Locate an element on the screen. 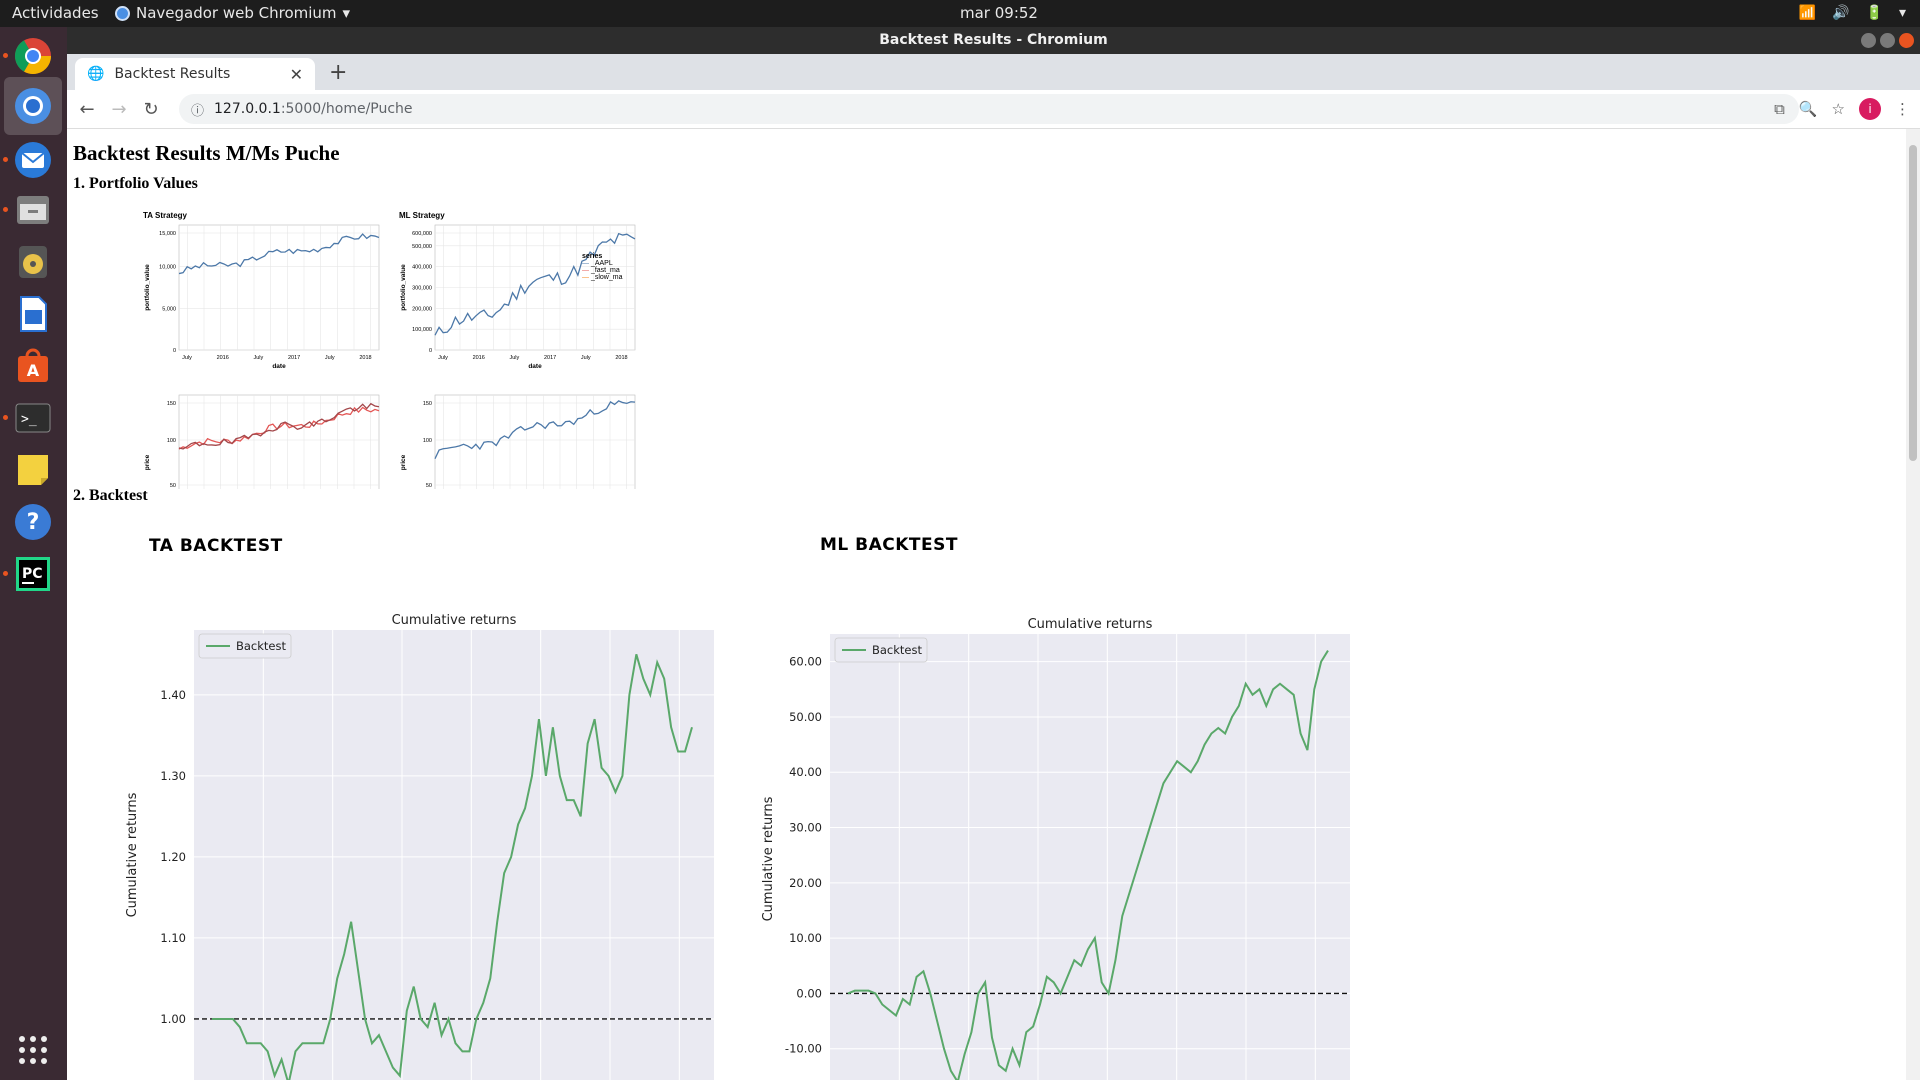  notes-launcher is located at coordinates (33, 470).